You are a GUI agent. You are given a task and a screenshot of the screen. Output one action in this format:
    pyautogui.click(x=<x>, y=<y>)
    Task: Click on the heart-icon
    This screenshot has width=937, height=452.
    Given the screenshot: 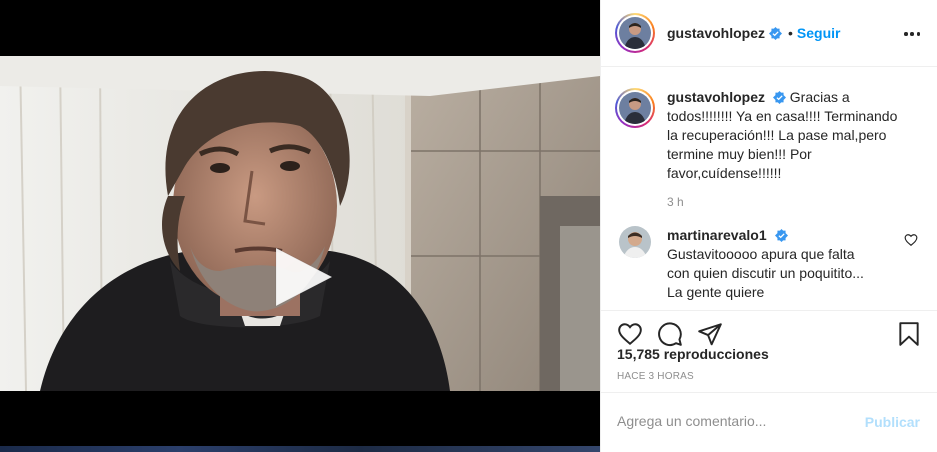 What is the action you would take?
    pyautogui.click(x=630, y=334)
    